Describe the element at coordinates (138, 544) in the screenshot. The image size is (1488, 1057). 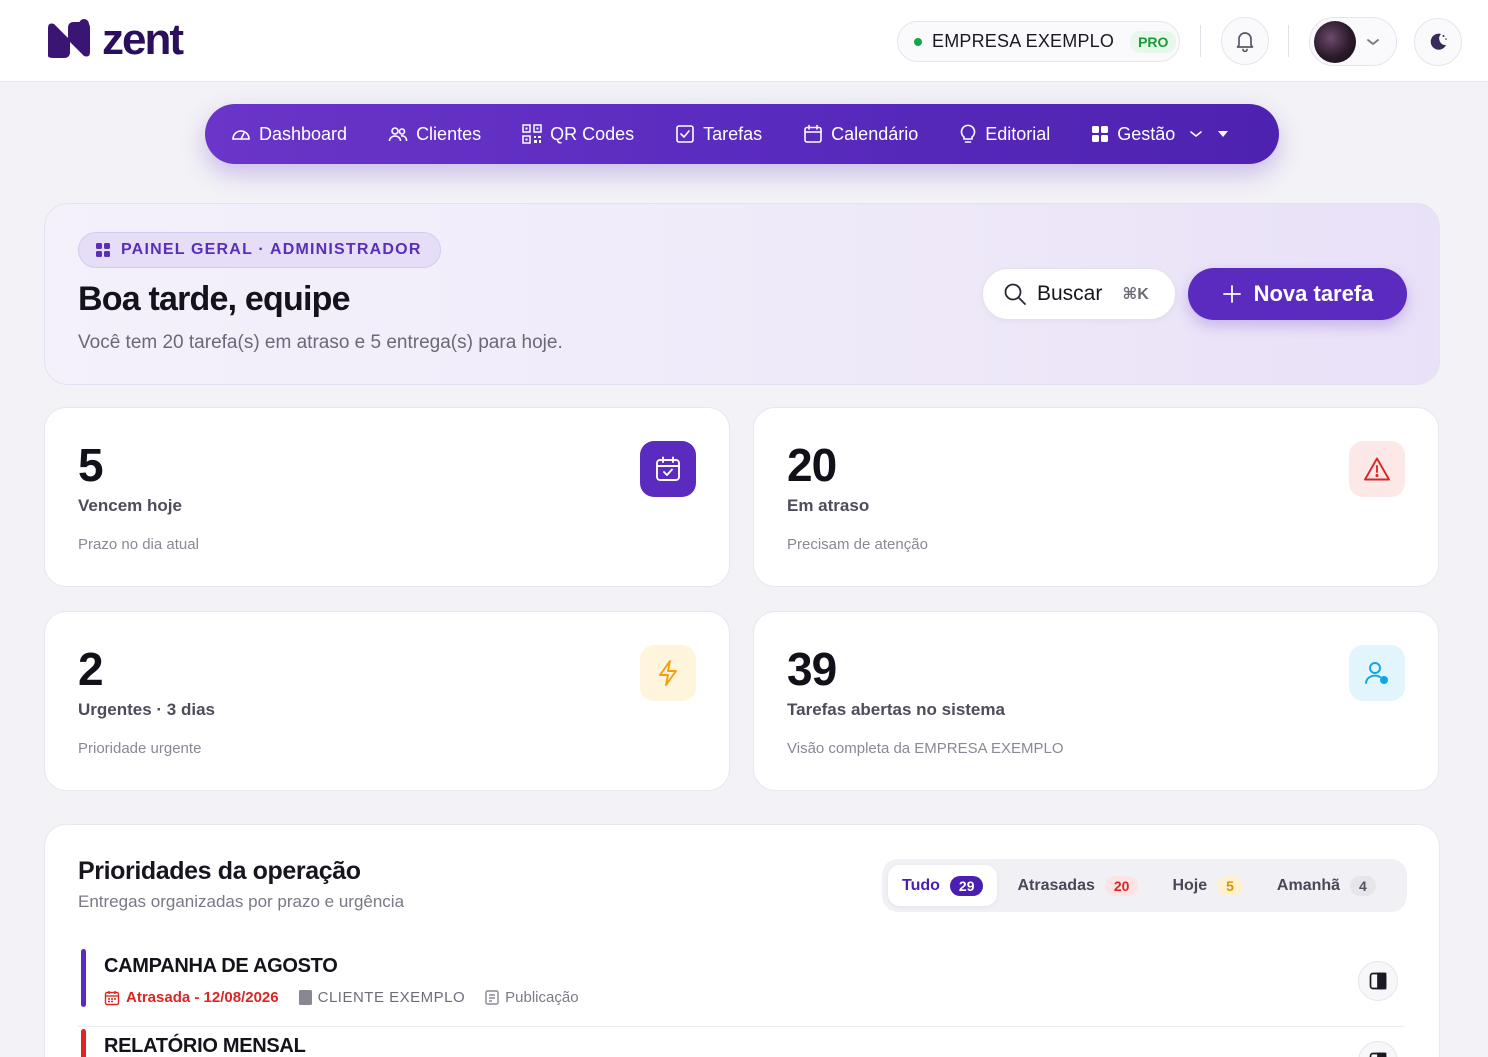
I see `stat-description: Prazo no dia atual` at that location.